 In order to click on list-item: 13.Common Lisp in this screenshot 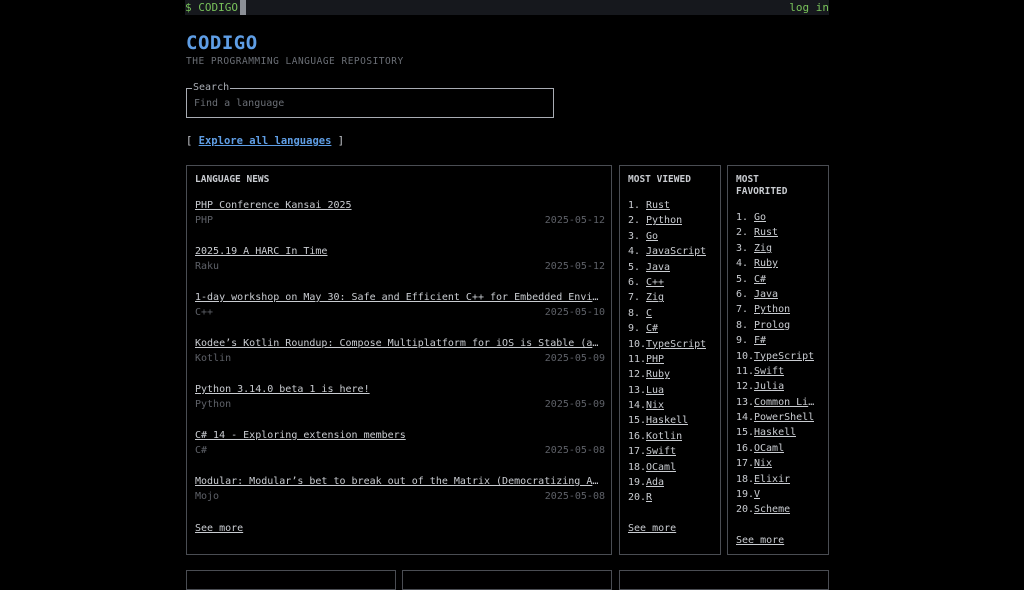, I will do `click(780, 402)`.